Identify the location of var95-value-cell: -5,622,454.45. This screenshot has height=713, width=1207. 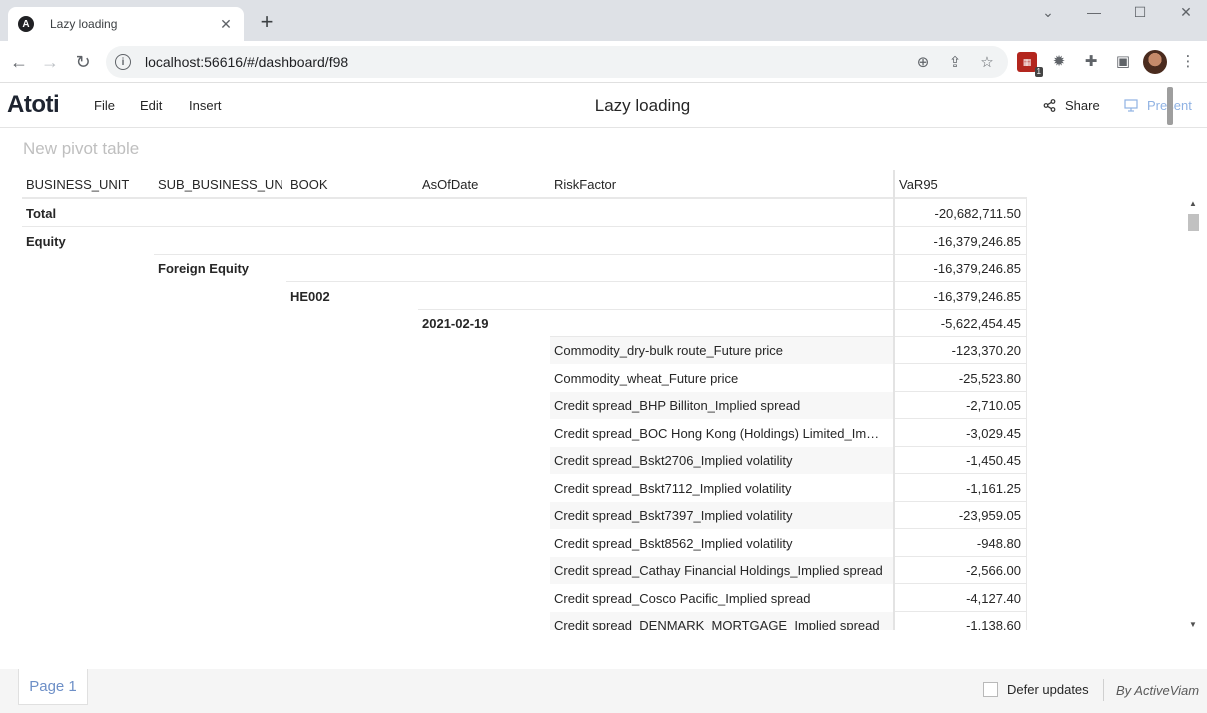
(960, 323).